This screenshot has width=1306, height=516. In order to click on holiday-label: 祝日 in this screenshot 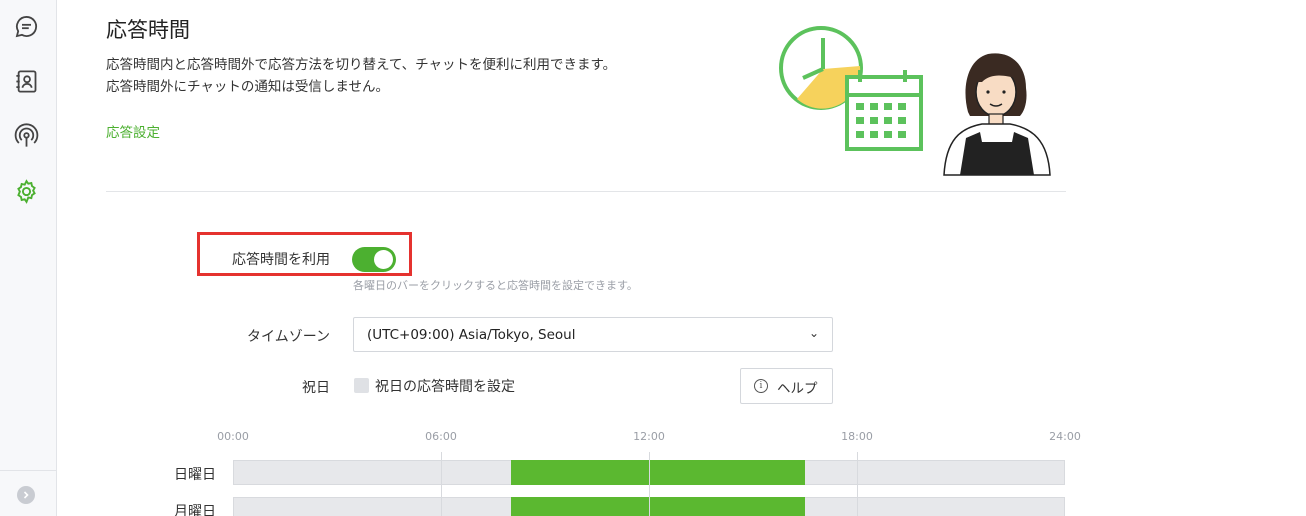, I will do `click(316, 388)`.